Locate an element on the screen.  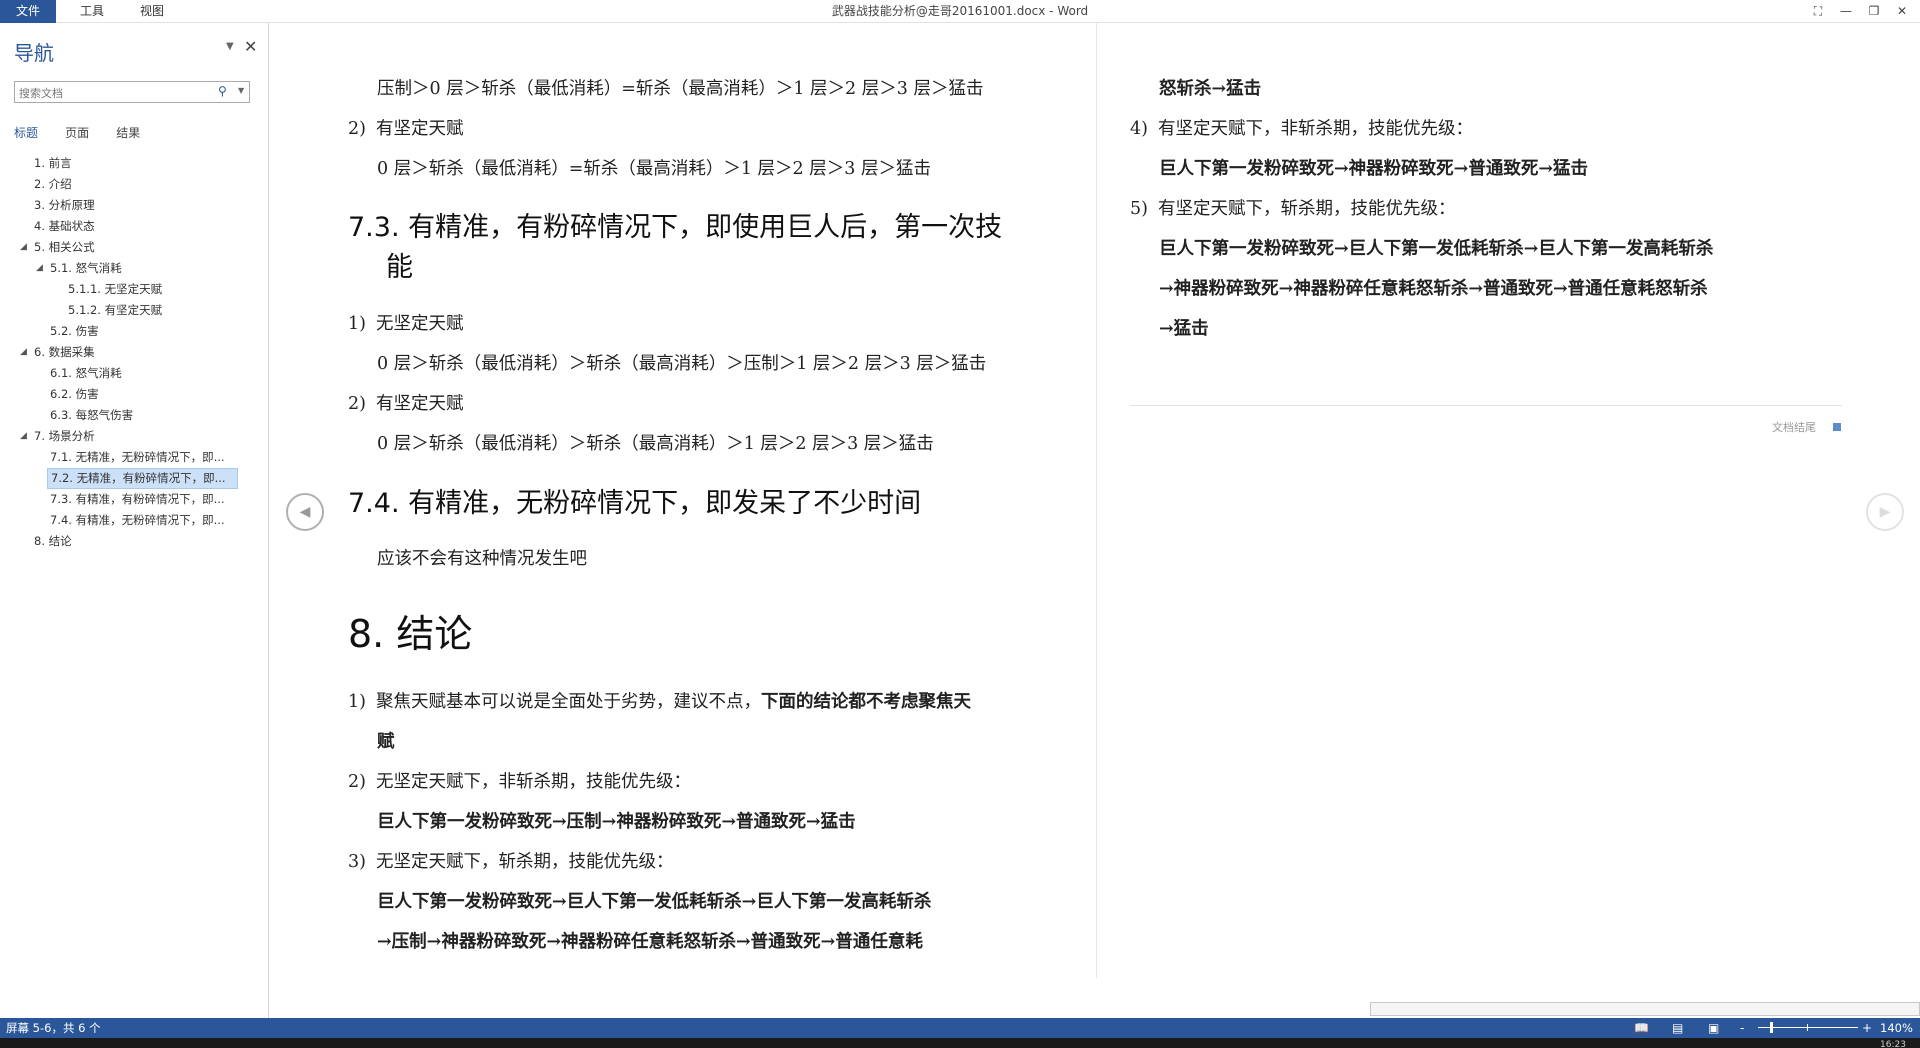
zoom-in-button: + is located at coordinates (1867, 1028).